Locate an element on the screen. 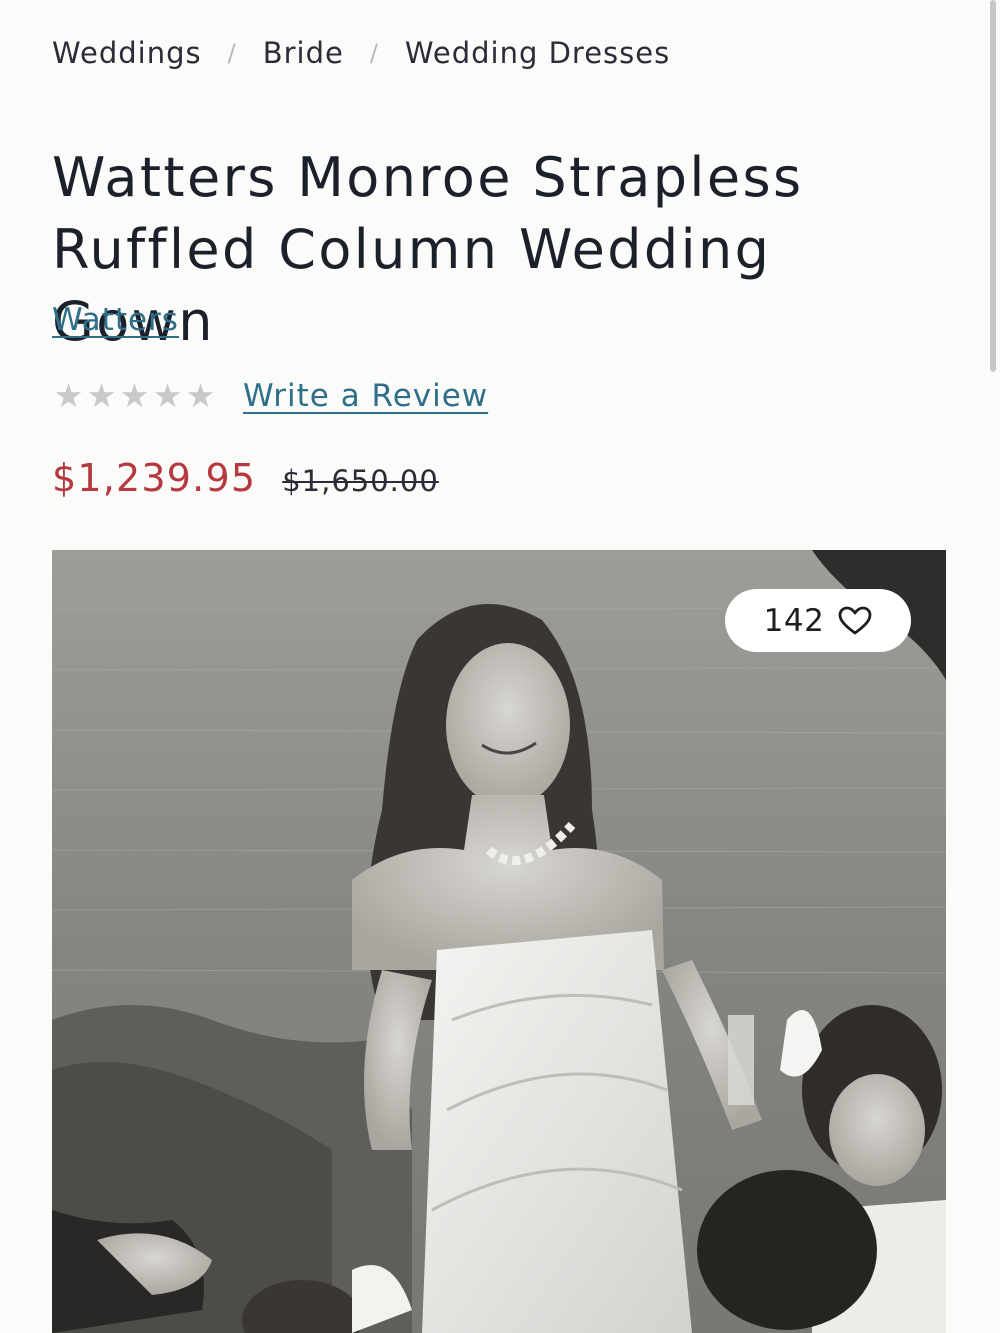  favorite-count: 142 is located at coordinates (794, 620).